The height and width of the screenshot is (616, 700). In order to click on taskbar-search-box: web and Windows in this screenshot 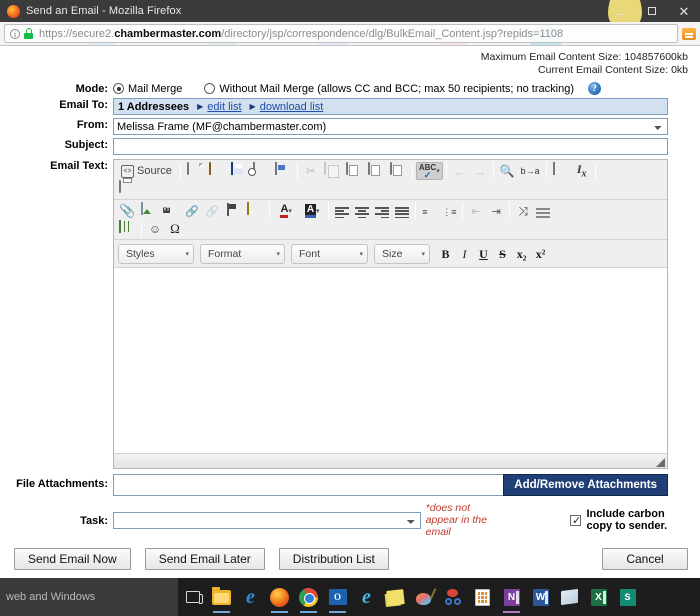, I will do `click(89, 597)`.